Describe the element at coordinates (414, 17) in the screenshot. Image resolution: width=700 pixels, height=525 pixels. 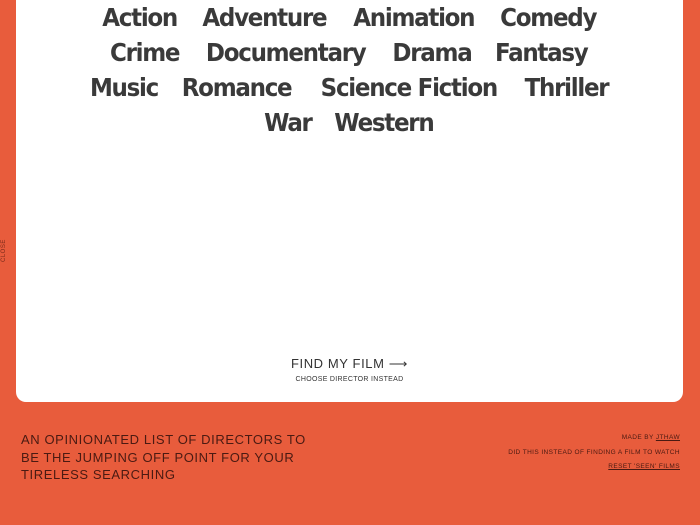
I see `genre-animation: Animation` at that location.